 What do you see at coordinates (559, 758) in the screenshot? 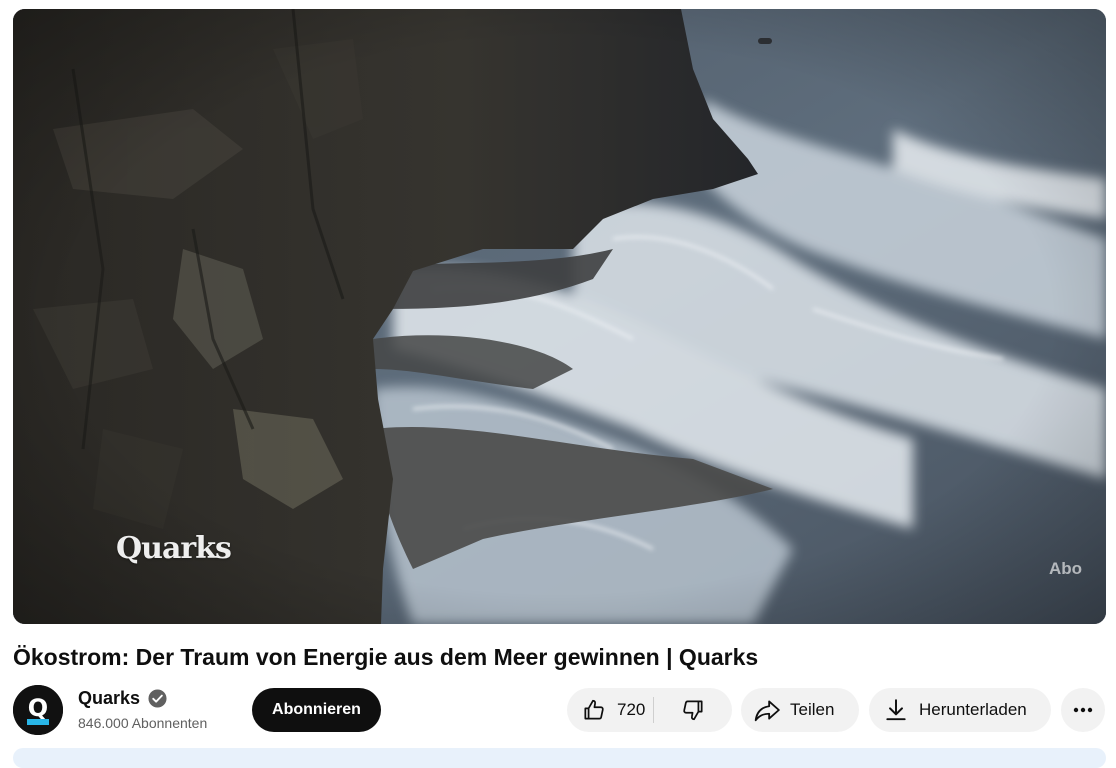
I see `description-box` at bounding box center [559, 758].